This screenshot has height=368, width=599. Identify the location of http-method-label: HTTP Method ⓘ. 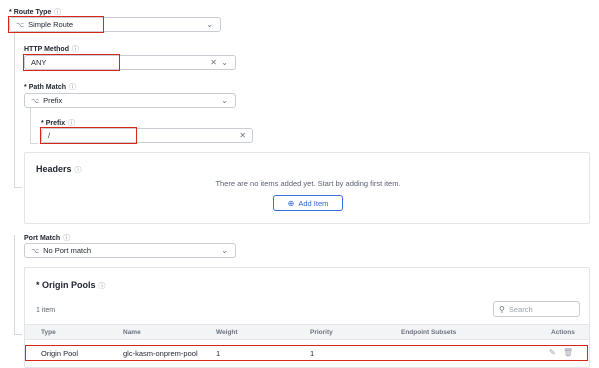
(51, 49).